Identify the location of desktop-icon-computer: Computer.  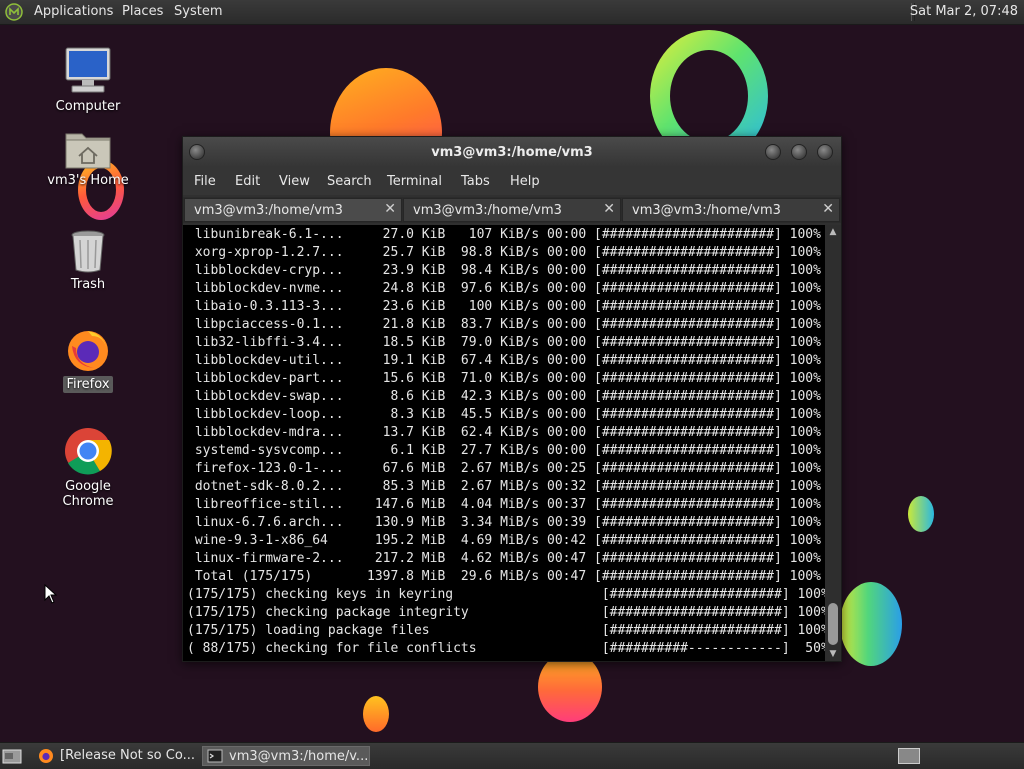
(88, 80).